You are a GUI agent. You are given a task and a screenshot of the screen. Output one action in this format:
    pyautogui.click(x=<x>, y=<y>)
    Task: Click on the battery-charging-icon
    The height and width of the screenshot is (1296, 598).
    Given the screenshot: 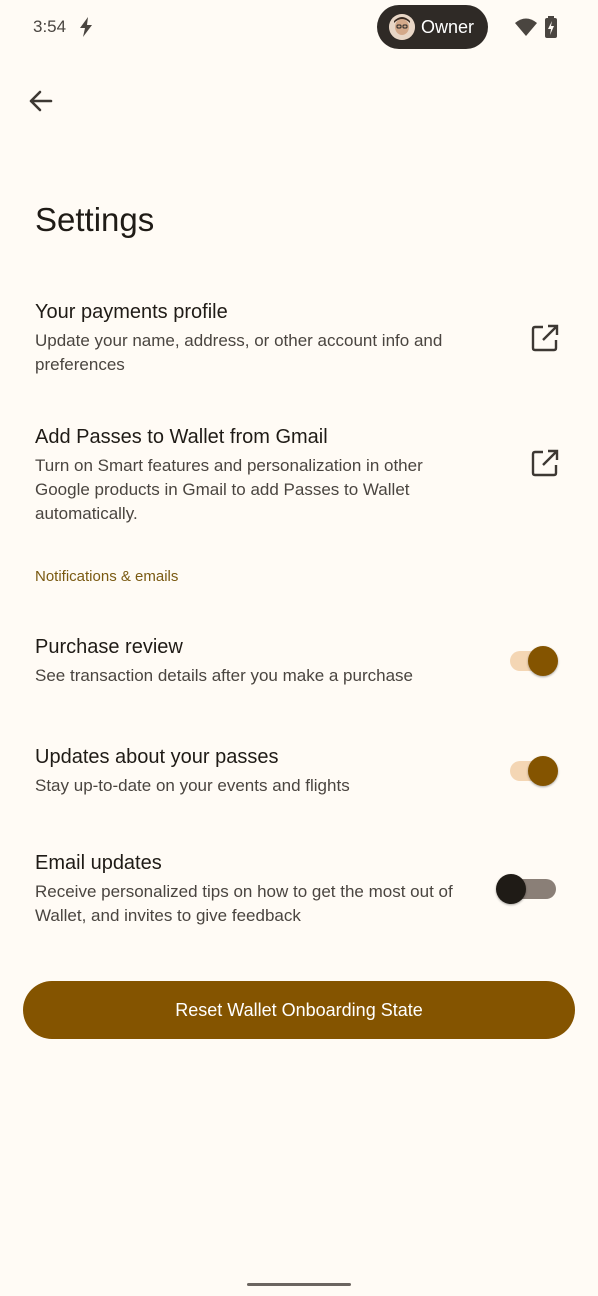 What is the action you would take?
    pyautogui.click(x=551, y=27)
    